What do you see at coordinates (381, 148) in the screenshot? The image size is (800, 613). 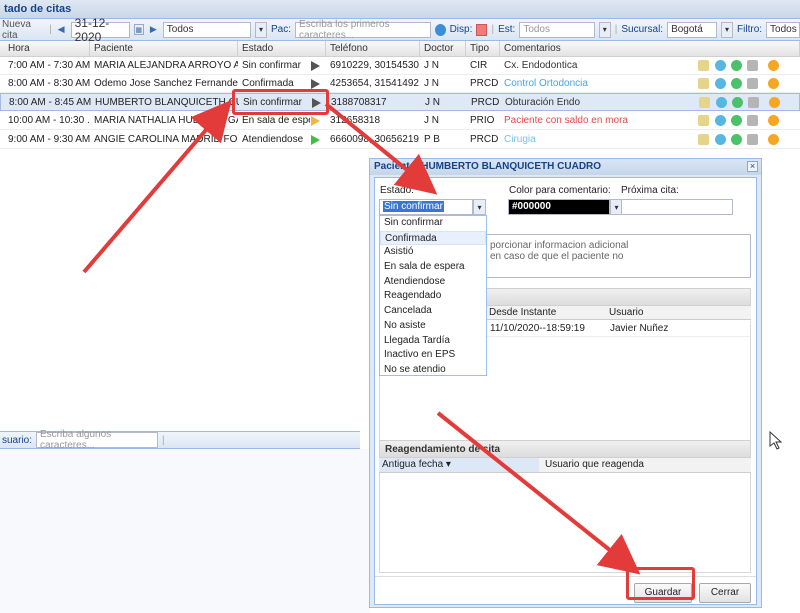 I see `arrow-to-dropdown` at bounding box center [381, 148].